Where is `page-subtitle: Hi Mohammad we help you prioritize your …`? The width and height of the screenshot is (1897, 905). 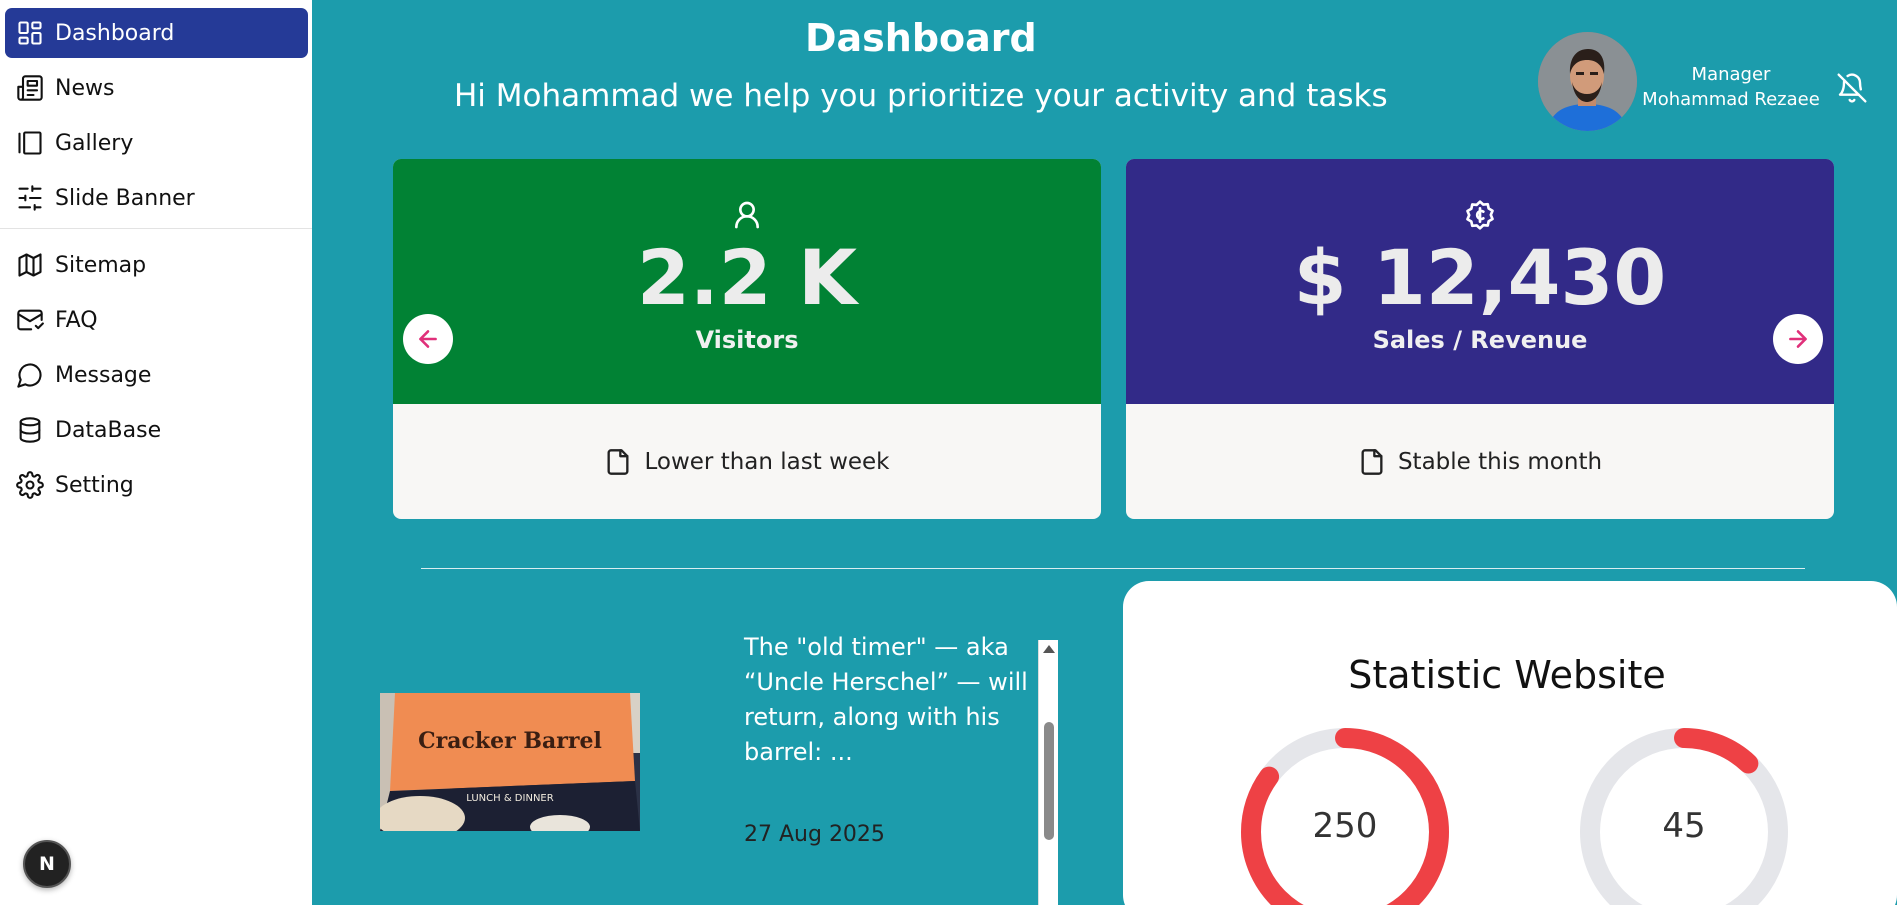 page-subtitle: Hi Mohammad we help you prioritize your … is located at coordinates (921, 96).